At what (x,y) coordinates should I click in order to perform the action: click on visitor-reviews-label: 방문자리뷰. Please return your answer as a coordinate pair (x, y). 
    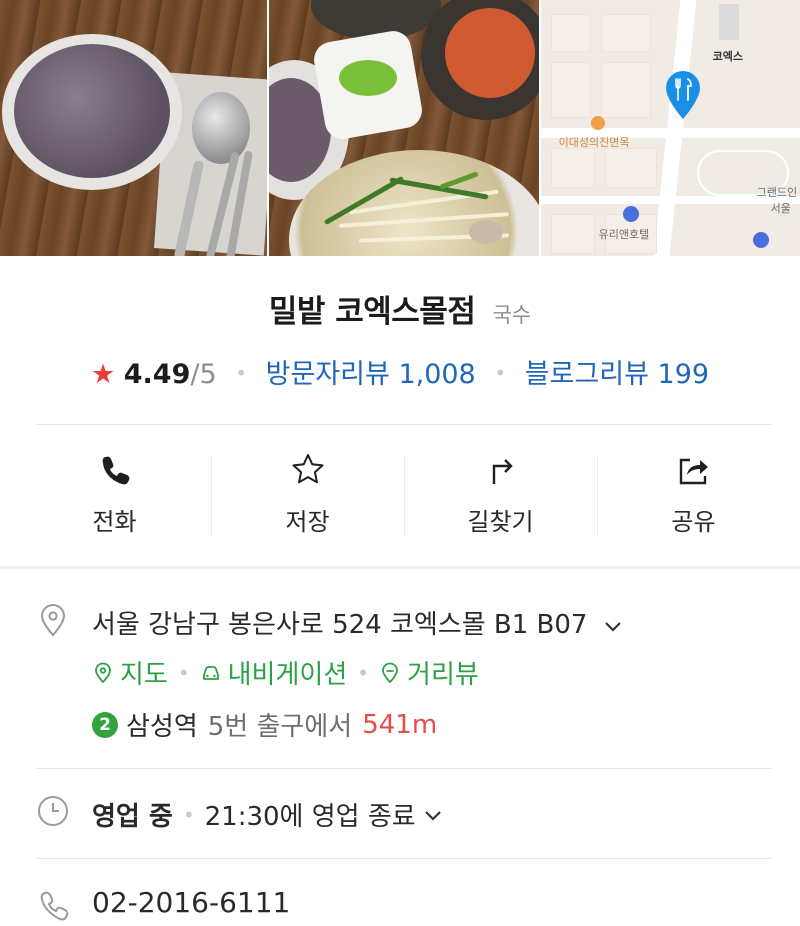
    Looking at the image, I should click on (327, 374).